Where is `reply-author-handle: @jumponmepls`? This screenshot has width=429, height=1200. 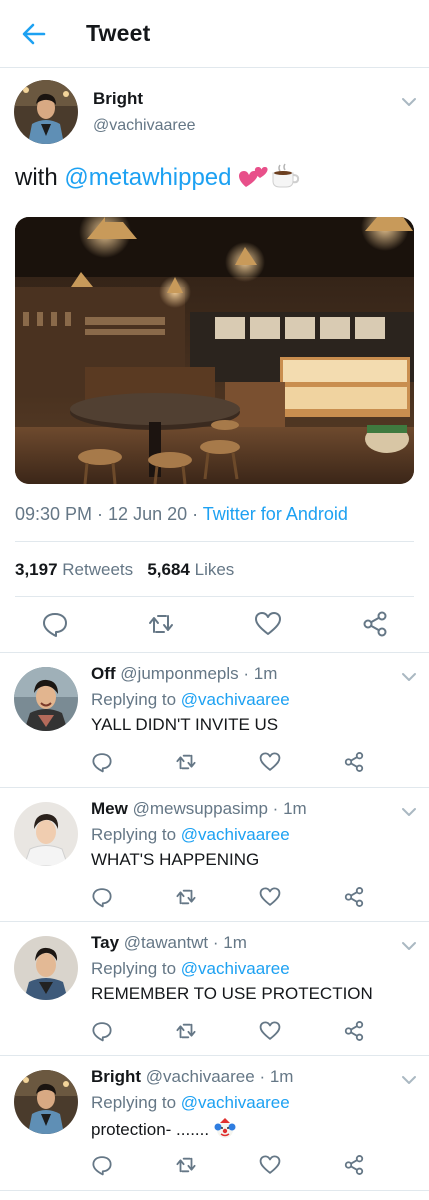
reply-author-handle: @jumponmepls is located at coordinates (179, 673).